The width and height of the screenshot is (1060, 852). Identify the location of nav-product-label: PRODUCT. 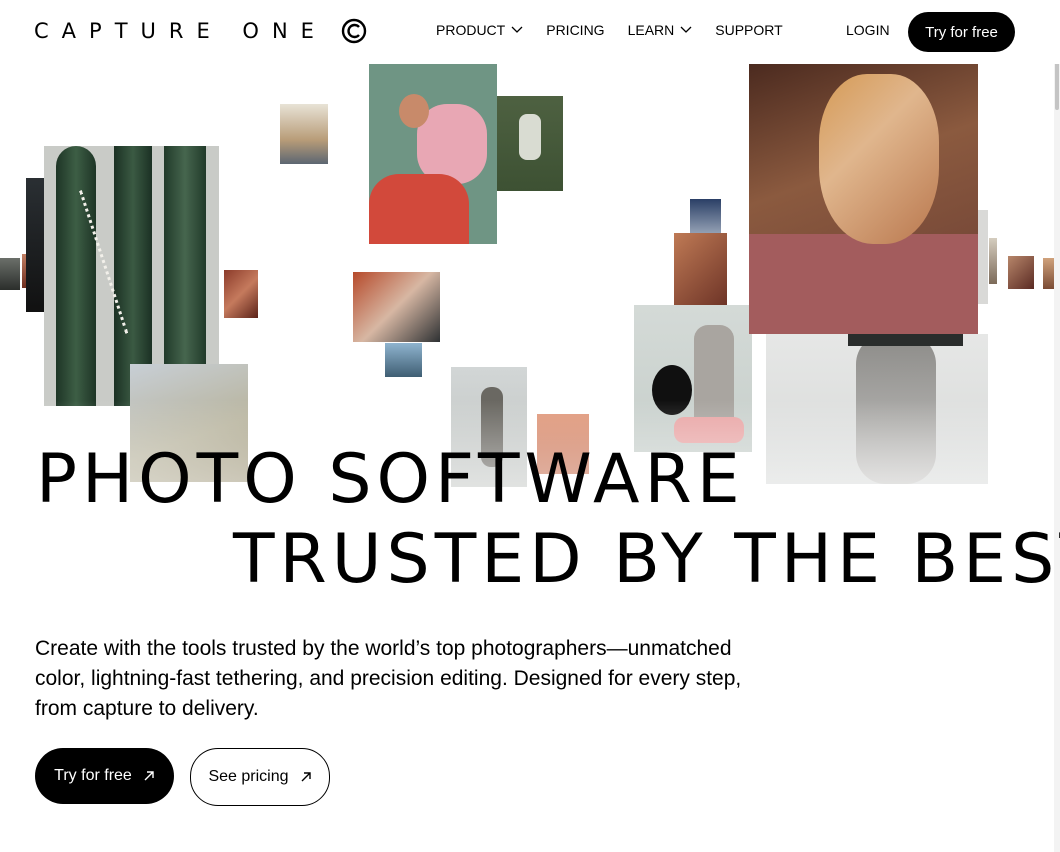
(471, 30).